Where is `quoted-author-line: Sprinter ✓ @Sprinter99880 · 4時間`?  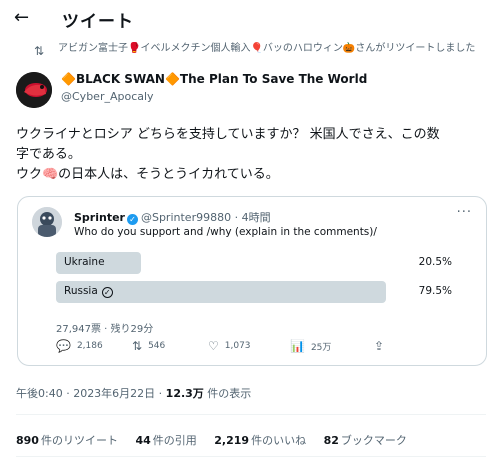
quoted-author-line: Sprinter ✓ @Sprinter99880 · 4時間 is located at coordinates (172, 217).